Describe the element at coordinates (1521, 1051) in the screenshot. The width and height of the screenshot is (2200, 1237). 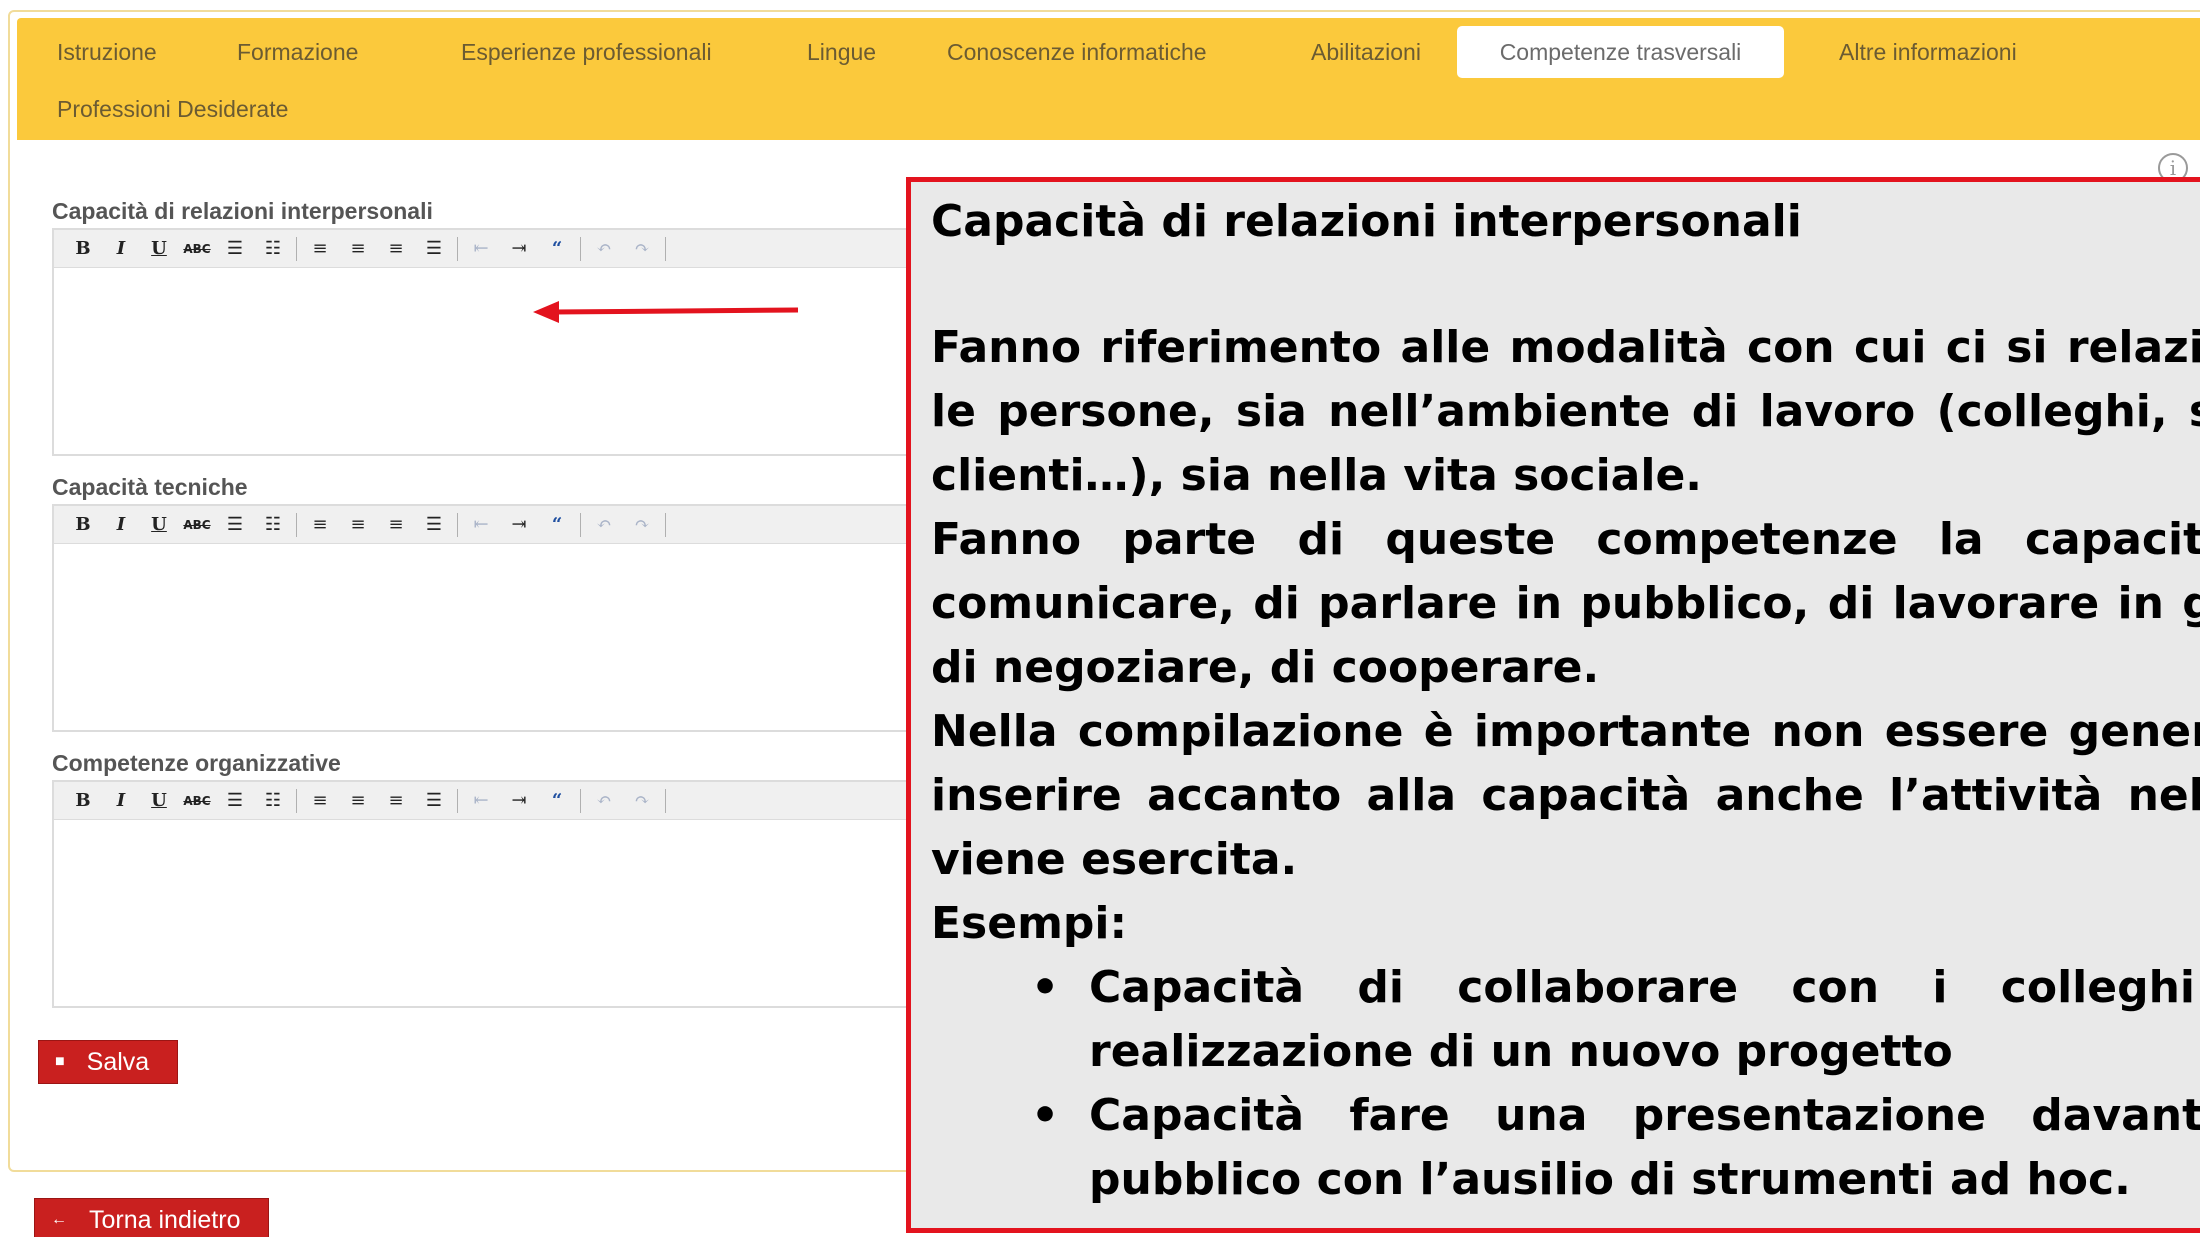
I see `overlay-bullet-line: realizzazione di un nuovo progetto` at that location.